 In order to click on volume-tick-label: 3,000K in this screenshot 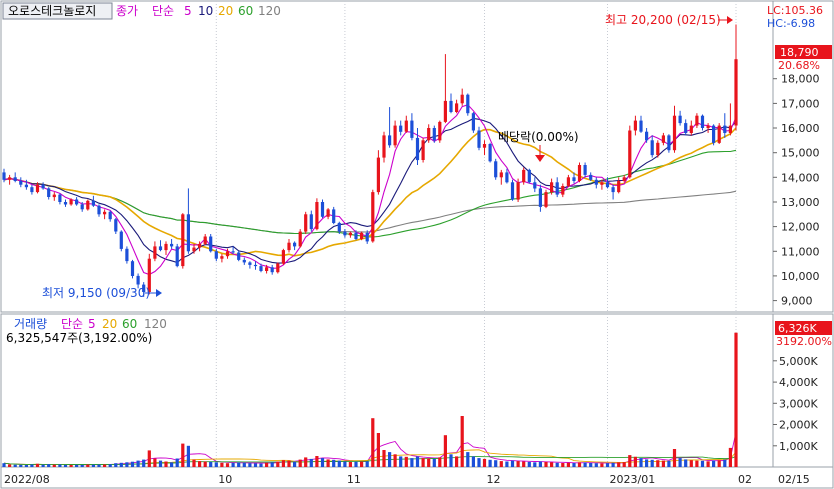, I will do `click(798, 403)`.